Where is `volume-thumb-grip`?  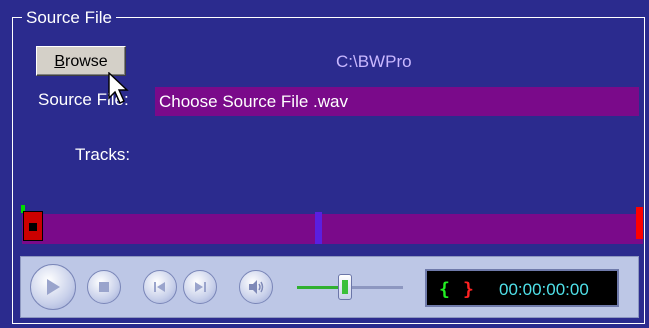 volume-thumb-grip is located at coordinates (345, 287).